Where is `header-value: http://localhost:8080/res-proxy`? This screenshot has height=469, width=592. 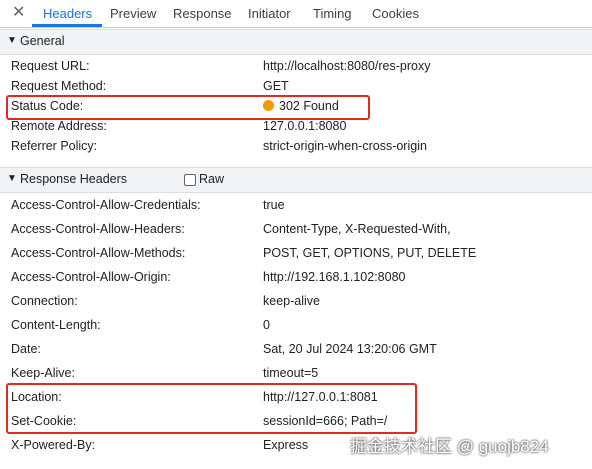
header-value: http://localhost:8080/res-proxy is located at coordinates (347, 66).